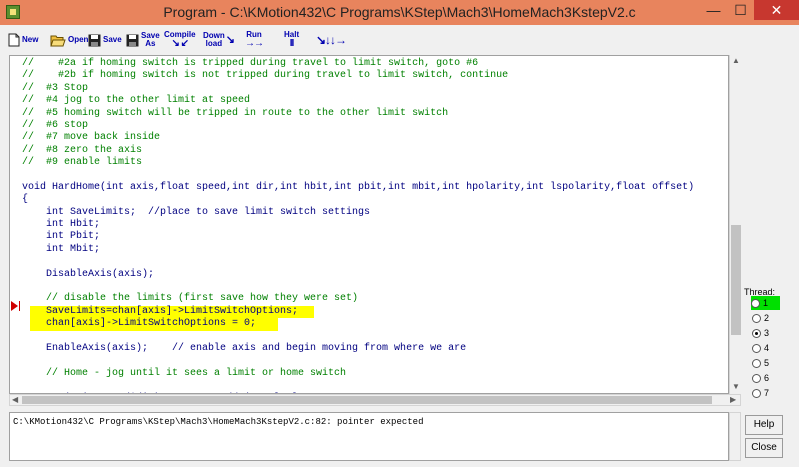 This screenshot has height=467, width=799. Describe the element at coordinates (367, 400) in the screenshot. I see `horizontal-scroll-thumb` at that location.